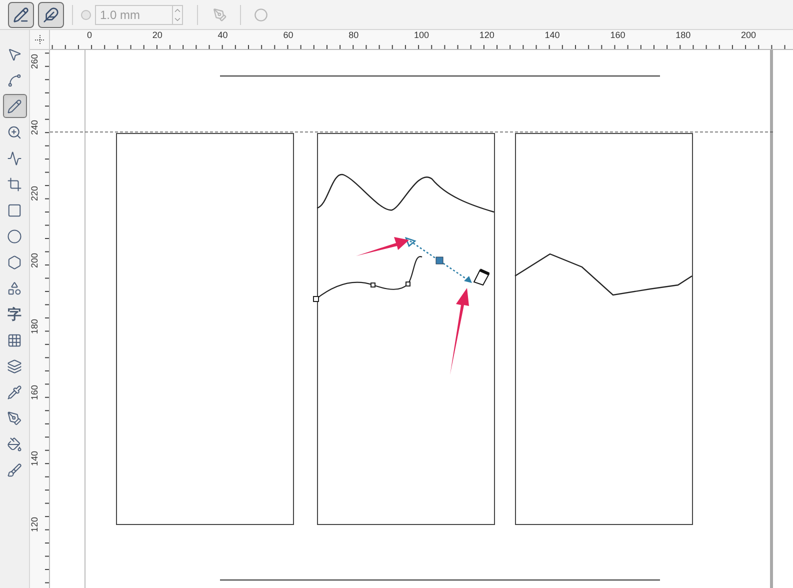 The width and height of the screenshot is (793, 588). What do you see at coordinates (14, 314) in the screenshot?
I see `text-tool-button: 字` at bounding box center [14, 314].